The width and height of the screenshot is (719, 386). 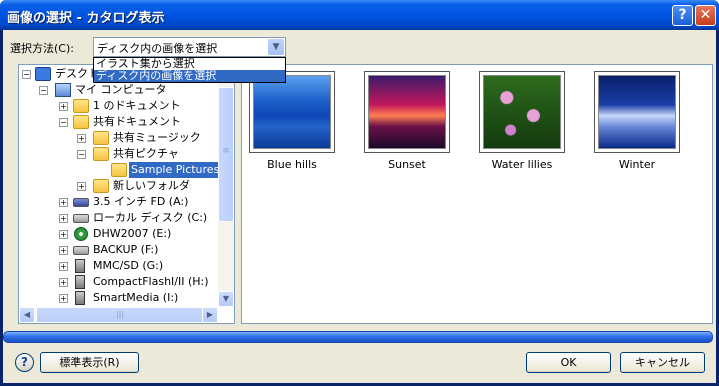 I want to click on dropdown-option-illustrations: イラスト集から選択, so click(x=189, y=64).